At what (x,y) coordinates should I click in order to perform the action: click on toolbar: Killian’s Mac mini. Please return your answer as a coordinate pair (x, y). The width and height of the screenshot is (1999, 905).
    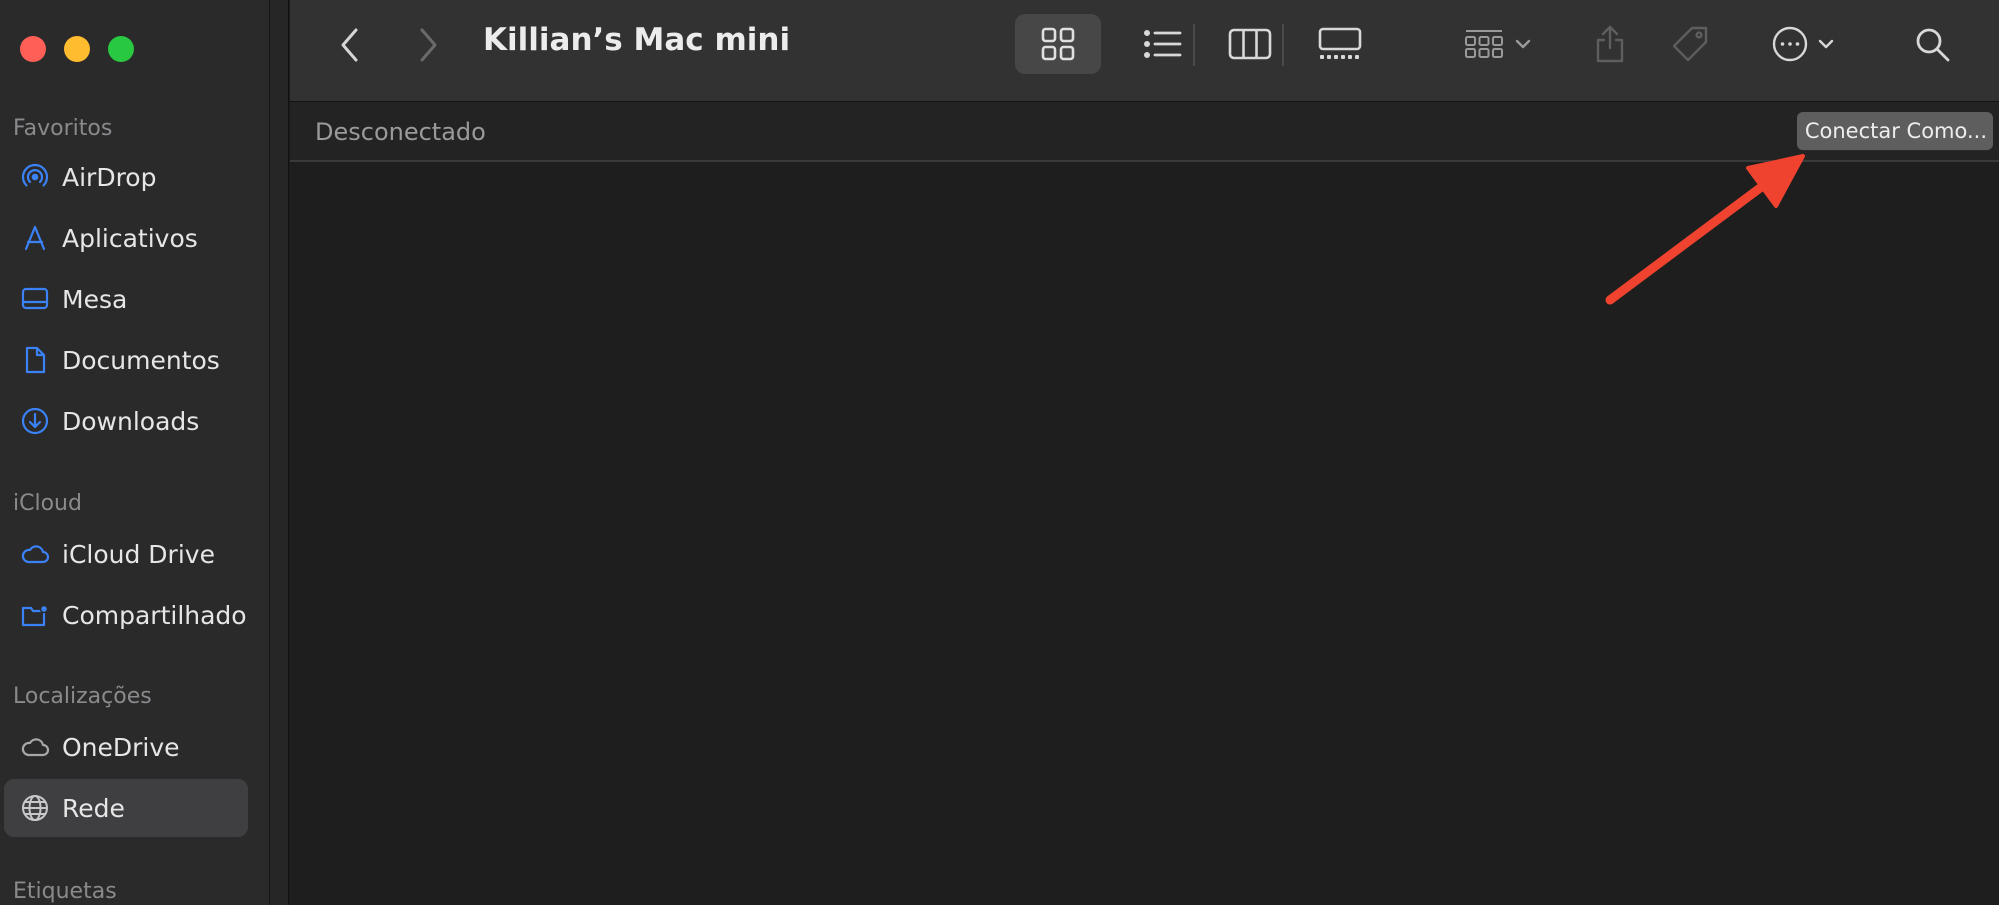
    Looking at the image, I should click on (1144, 51).